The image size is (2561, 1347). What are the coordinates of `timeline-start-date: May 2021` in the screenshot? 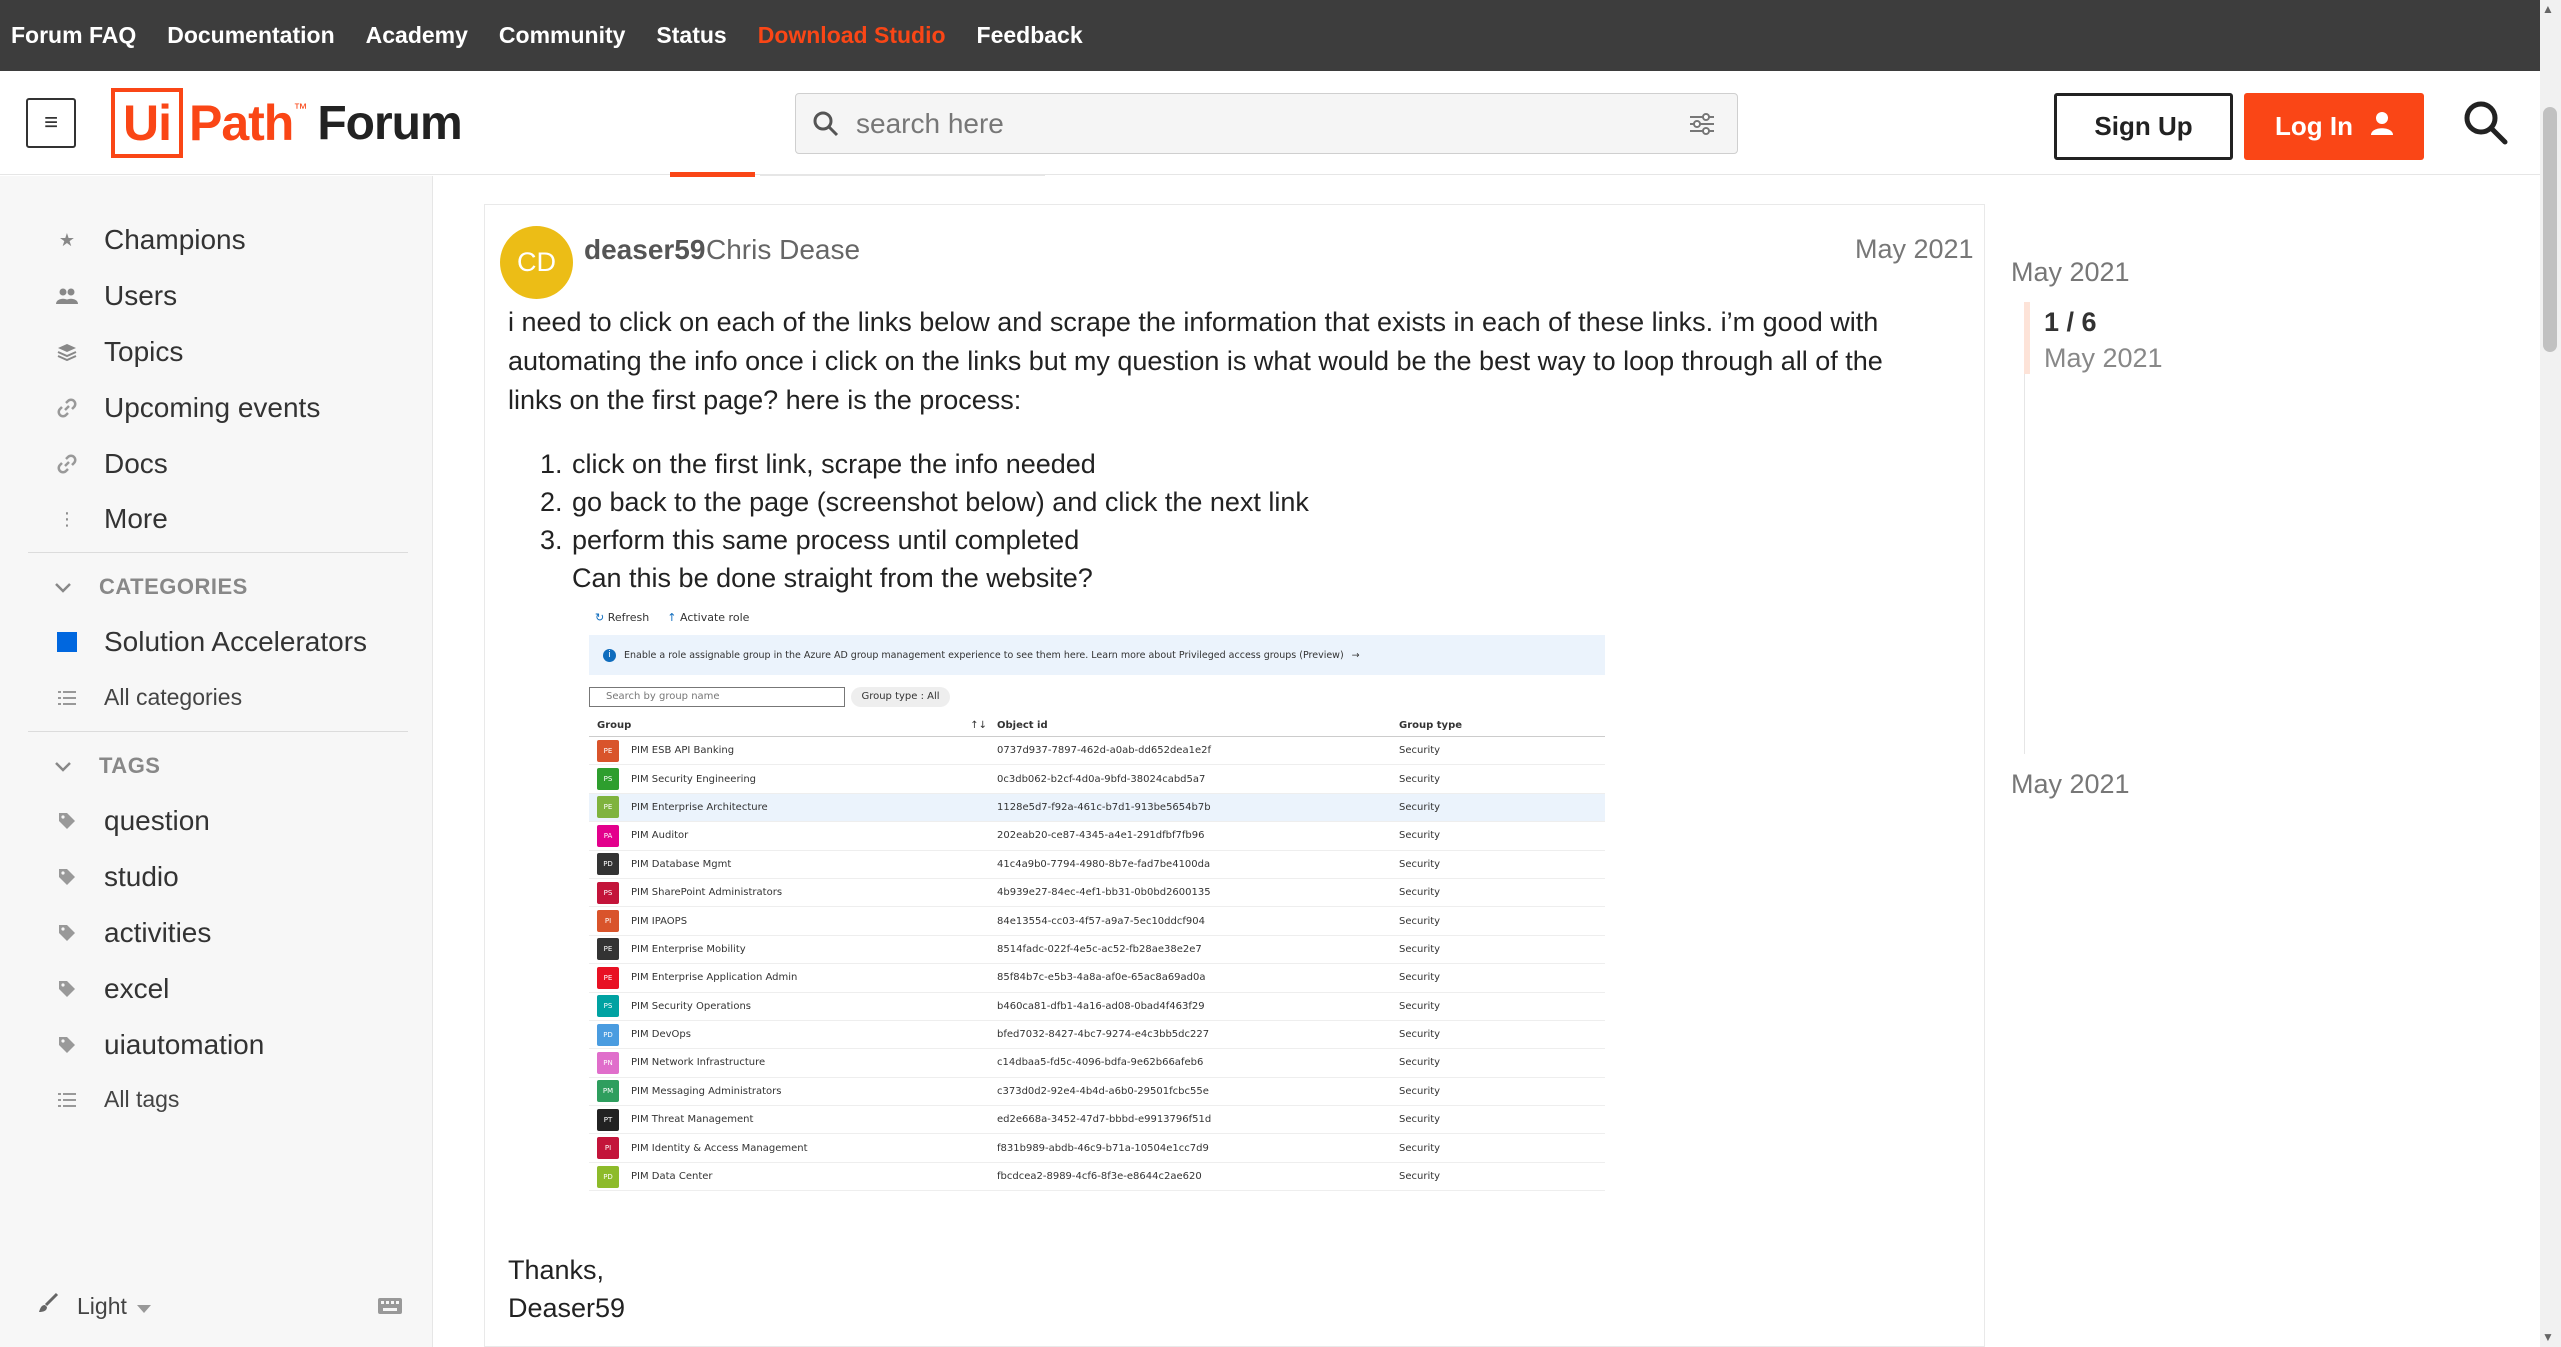 It's located at (2070, 272).